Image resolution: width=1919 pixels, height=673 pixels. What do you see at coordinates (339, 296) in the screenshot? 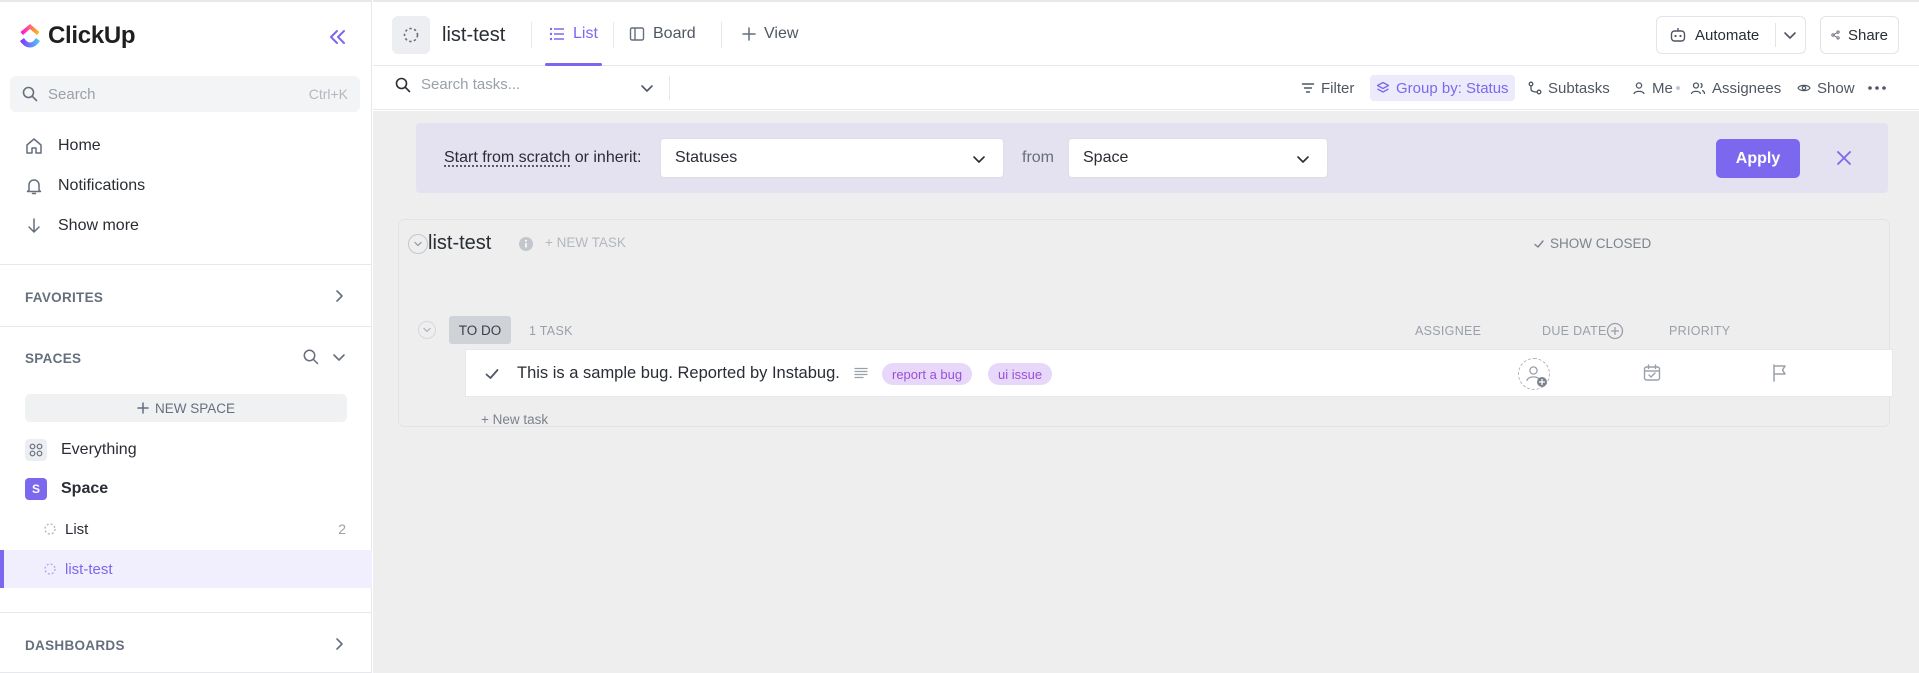
I see `favorites-expand-button` at bounding box center [339, 296].